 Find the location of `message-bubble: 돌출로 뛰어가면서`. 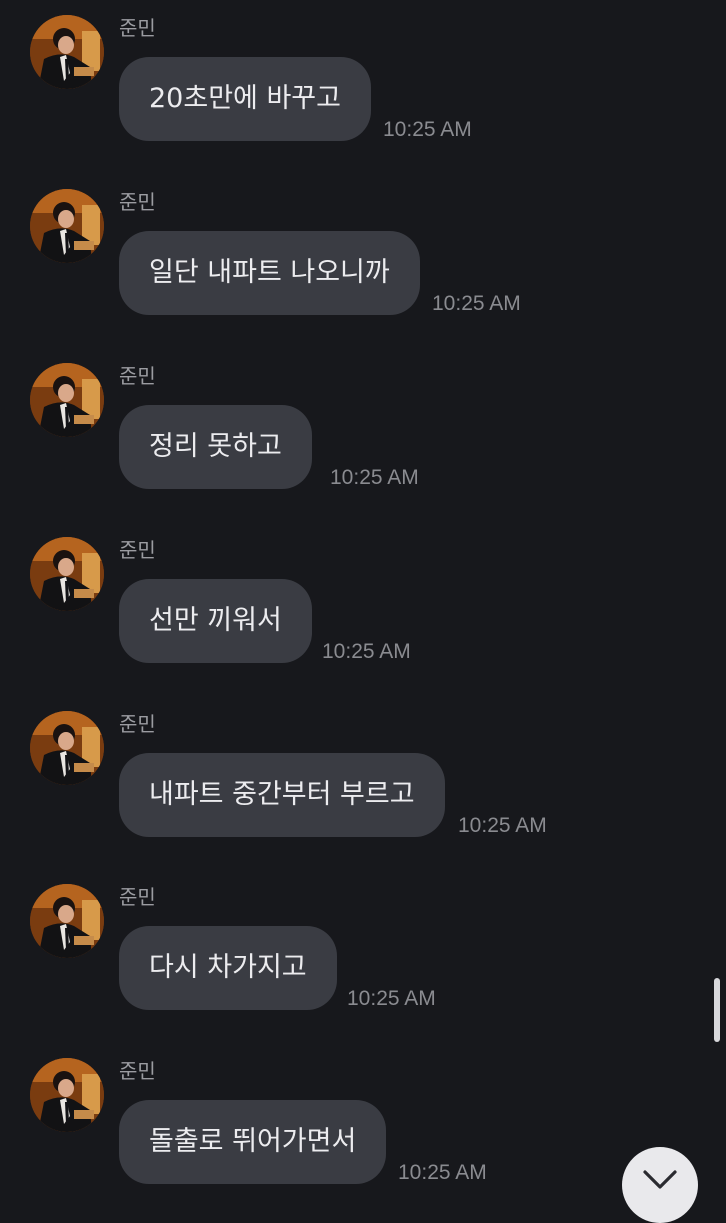

message-bubble: 돌출로 뛰어가면서 is located at coordinates (253, 1142).